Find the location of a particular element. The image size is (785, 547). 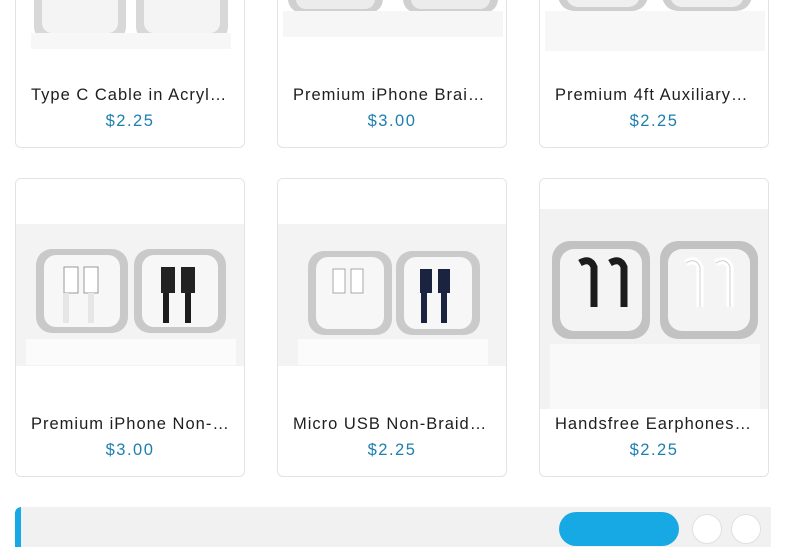

iphone-braided-cables-image is located at coordinates (392, 25).